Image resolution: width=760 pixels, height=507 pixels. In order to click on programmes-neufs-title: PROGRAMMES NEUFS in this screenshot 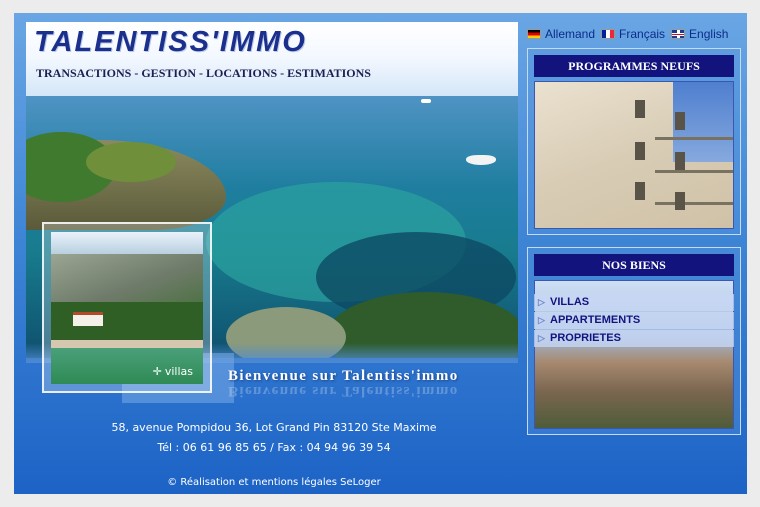, I will do `click(634, 66)`.